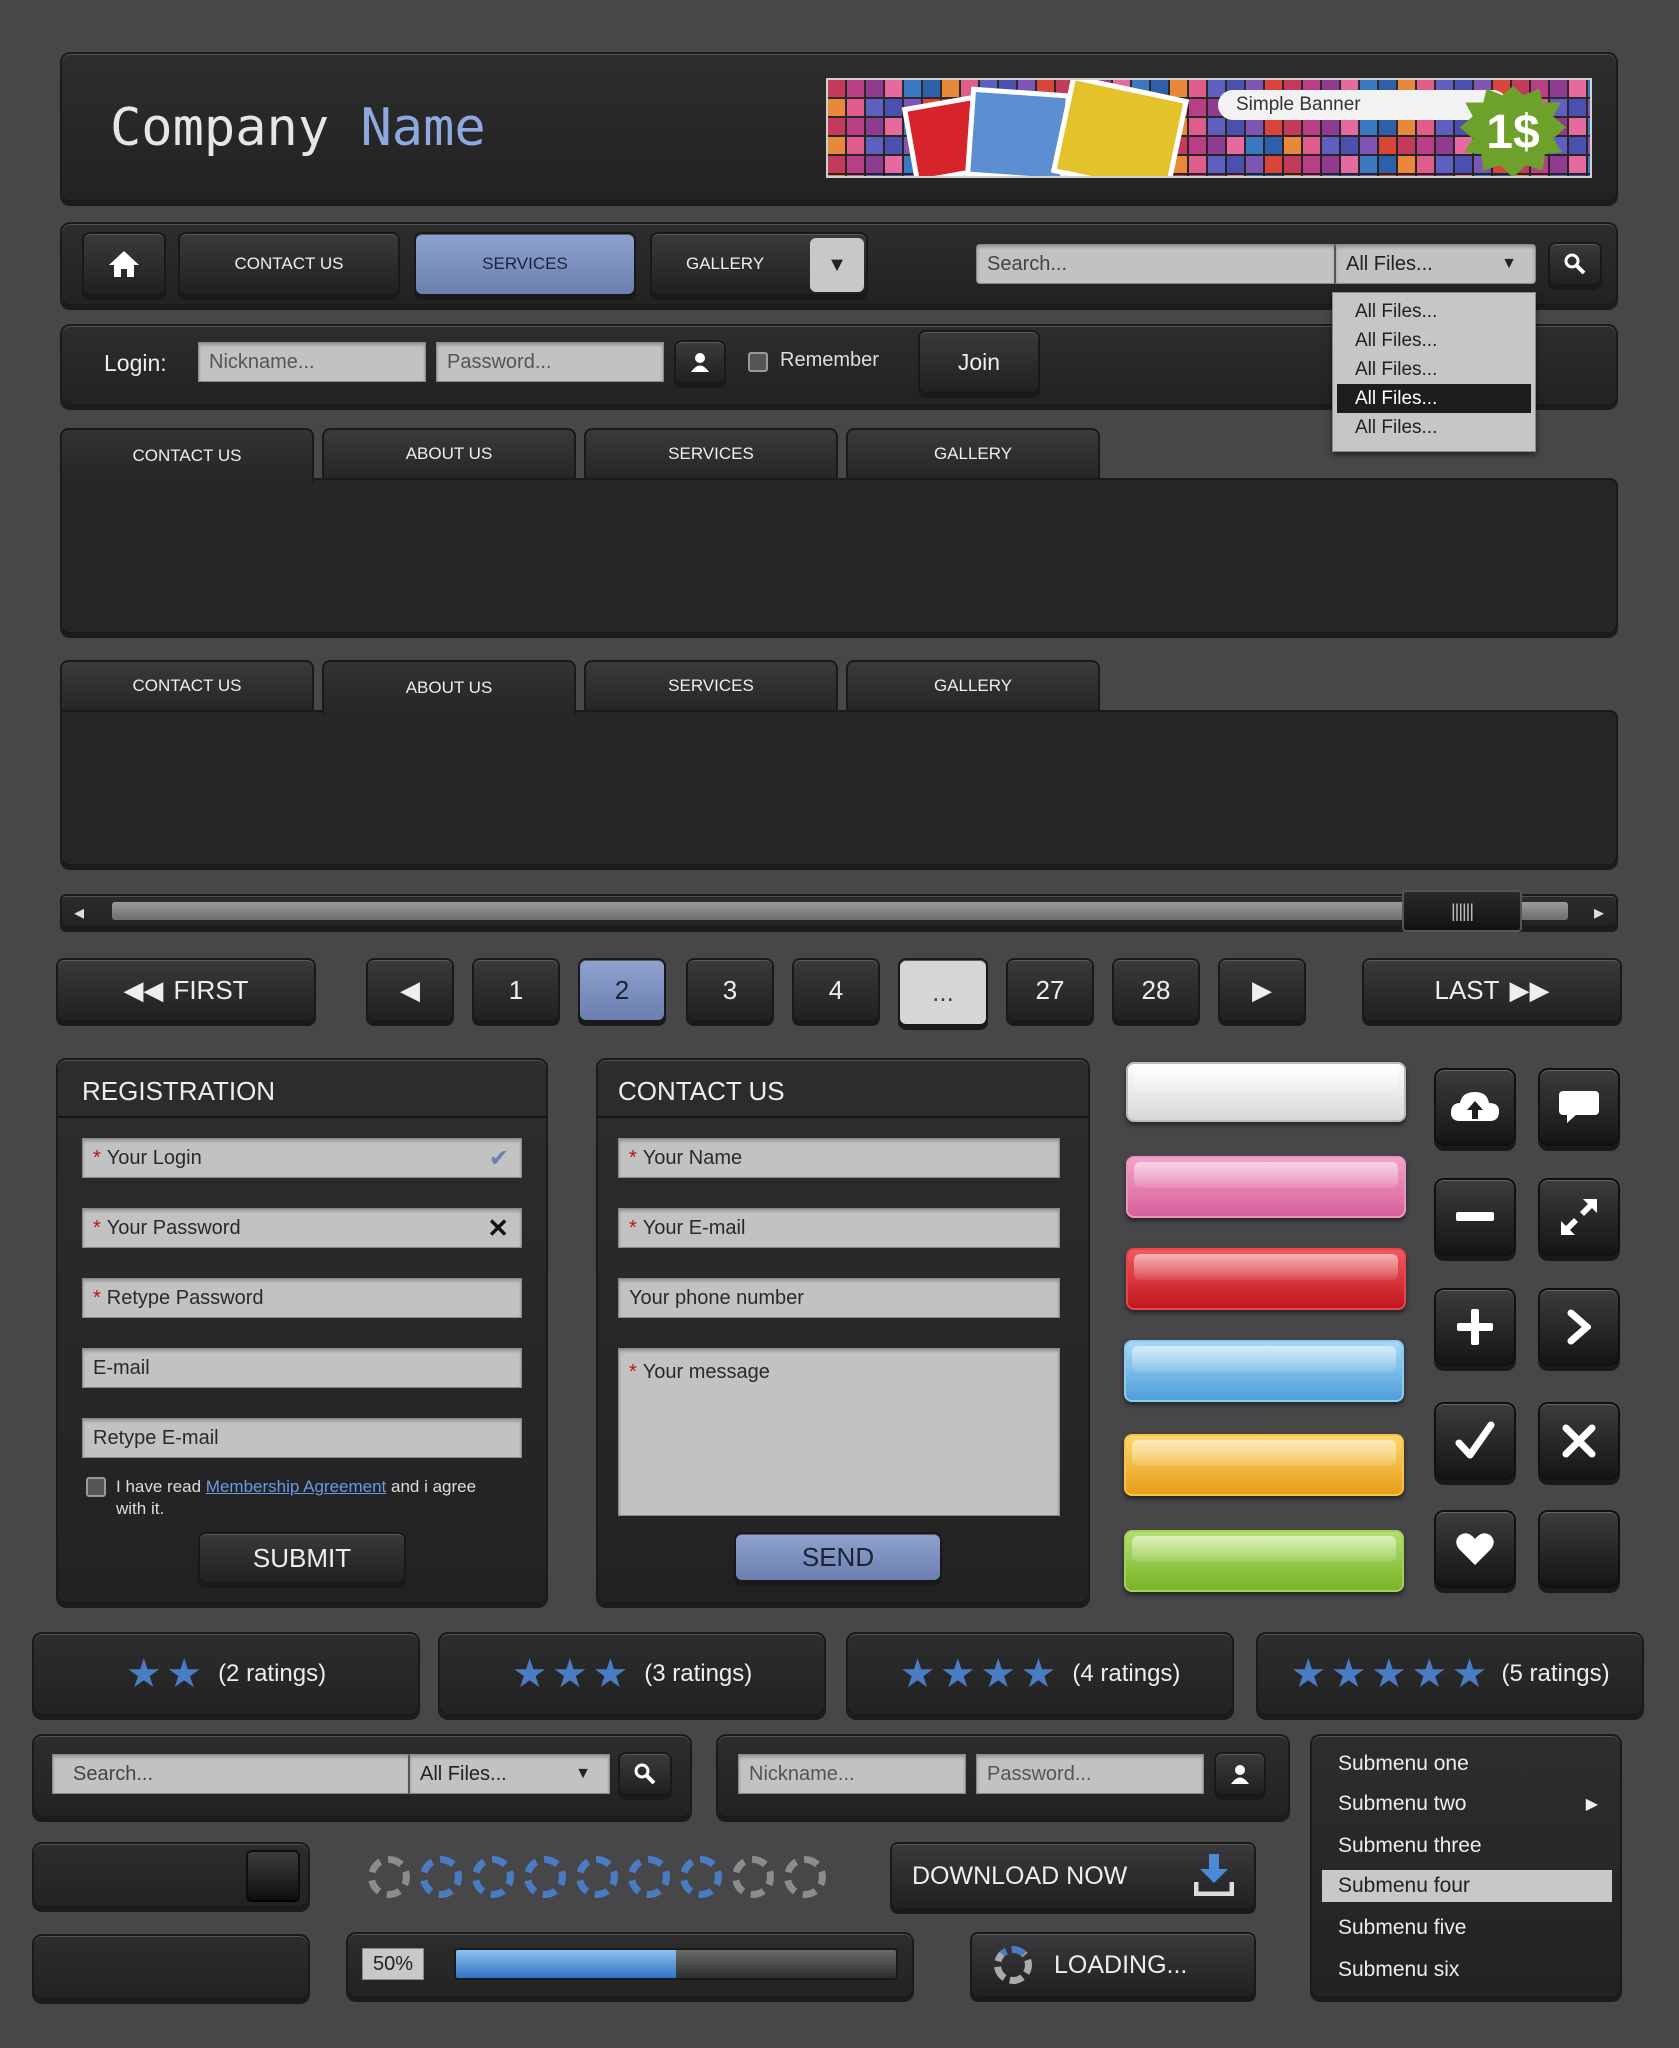 This screenshot has width=1679, height=2048. I want to click on login-user-button, so click(700, 362).